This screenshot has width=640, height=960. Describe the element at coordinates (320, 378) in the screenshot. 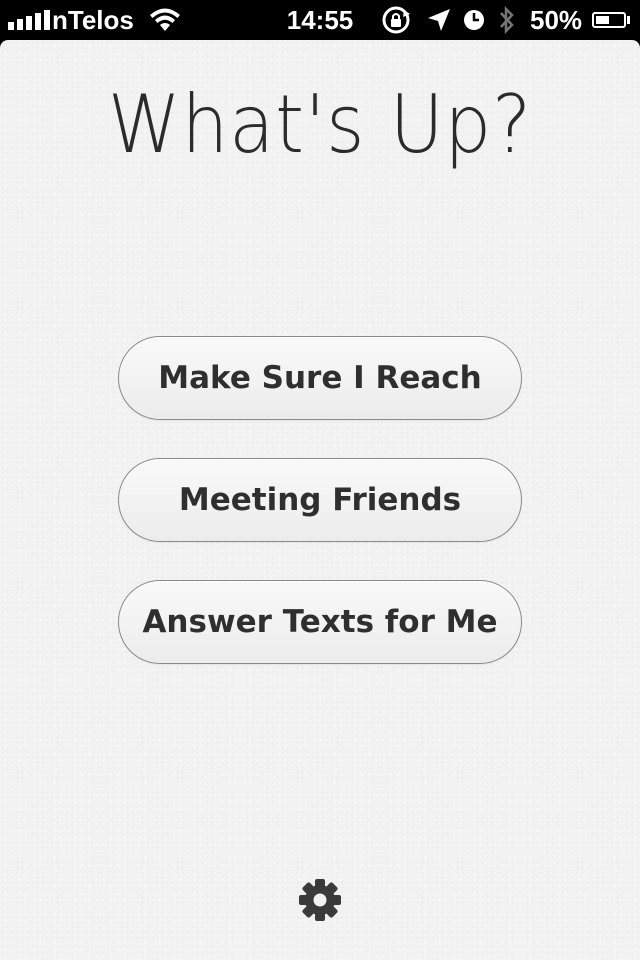

I see `make-sure-i-reach-button: Make Sure I Reach` at that location.